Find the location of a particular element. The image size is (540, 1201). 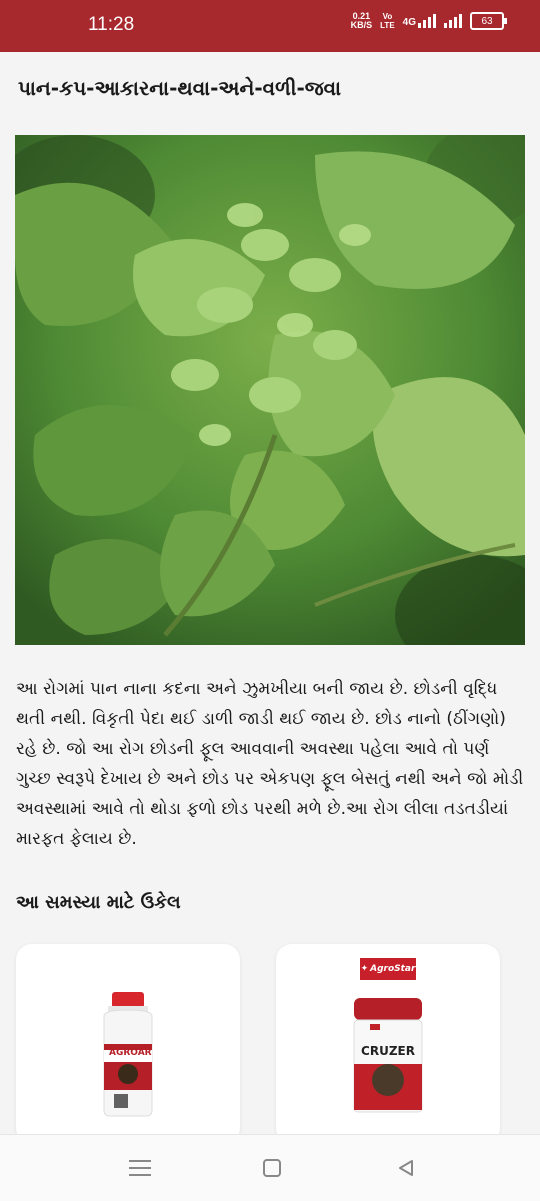

back-triangle-icon is located at coordinates (406, 1168).